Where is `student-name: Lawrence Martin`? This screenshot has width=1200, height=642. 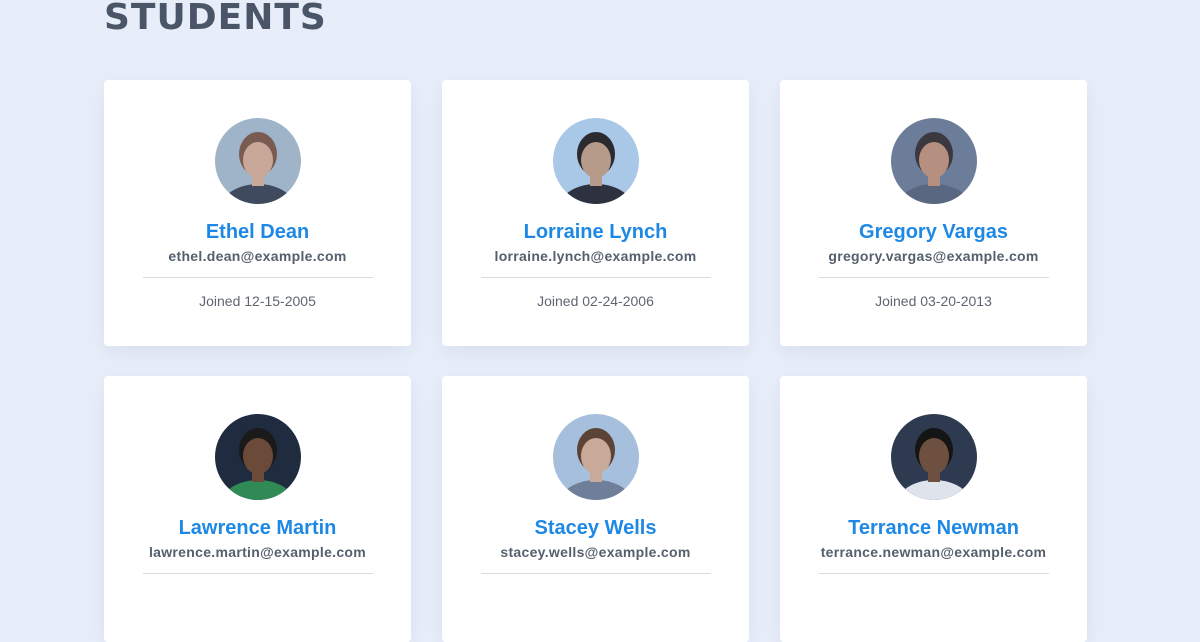 student-name: Lawrence Martin is located at coordinates (257, 528).